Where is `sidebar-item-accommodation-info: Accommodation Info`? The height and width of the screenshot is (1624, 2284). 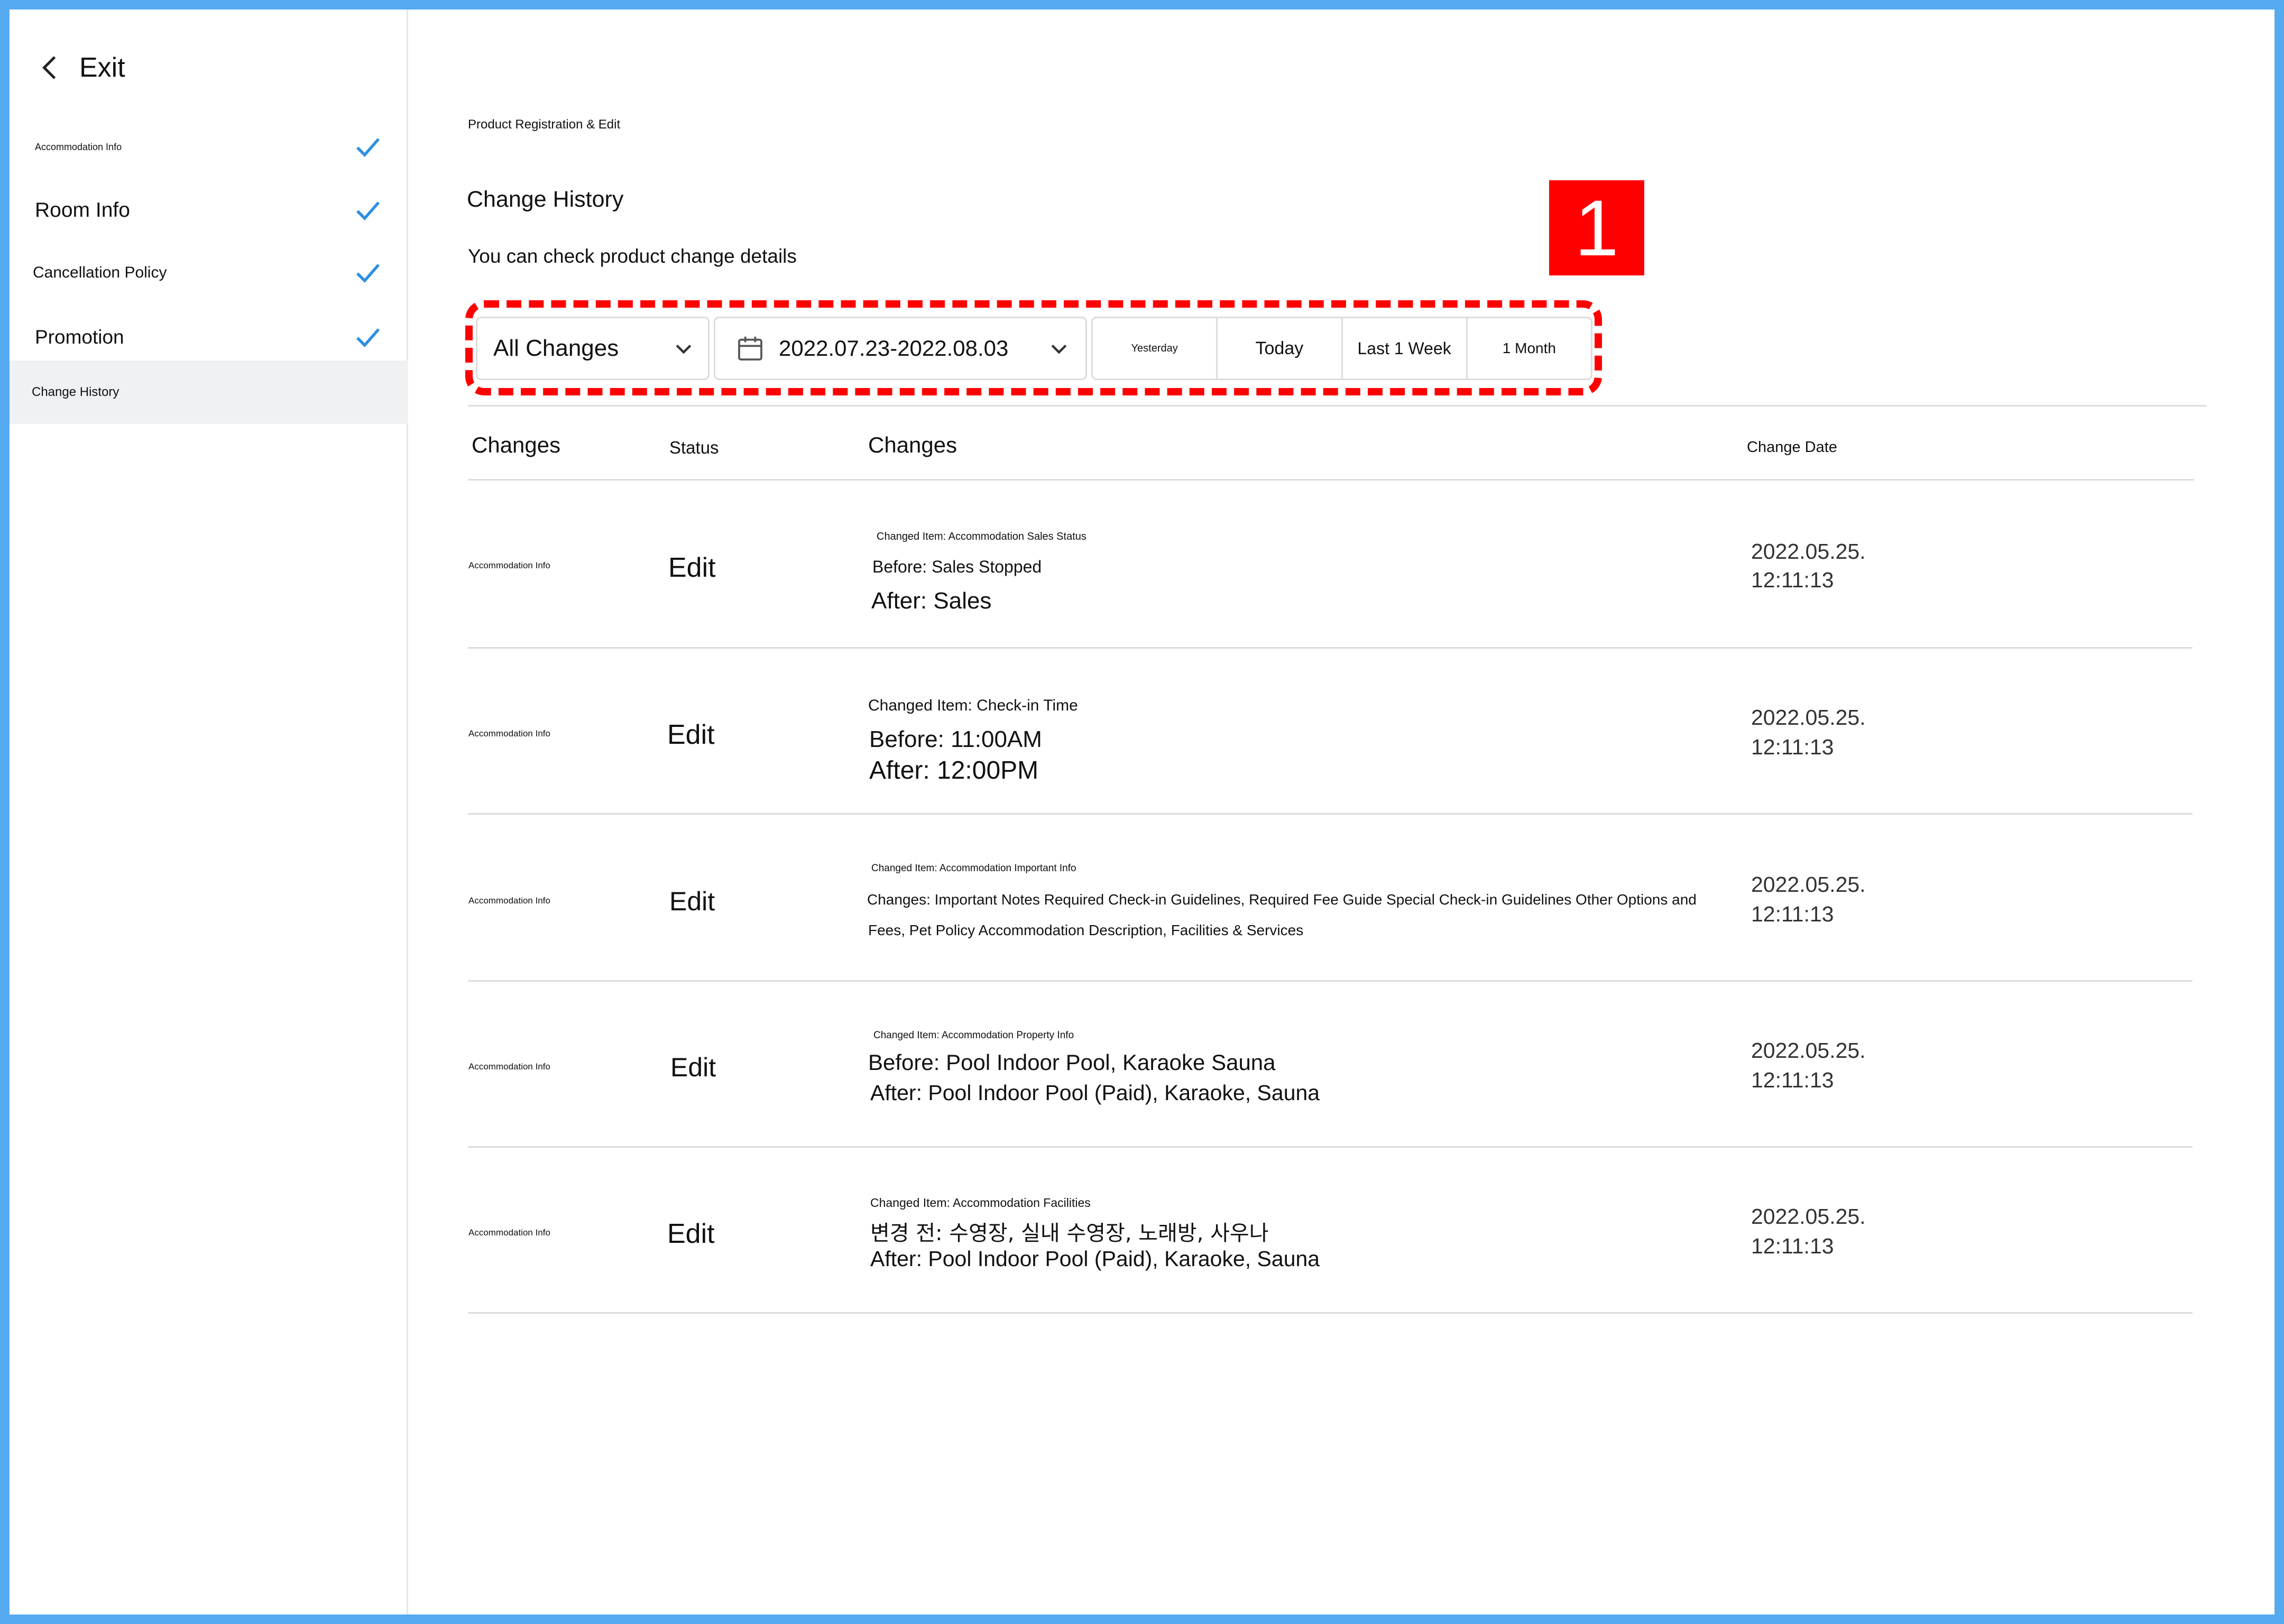
sidebar-item-accommodation-info: Accommodation Info is located at coordinates (209, 147).